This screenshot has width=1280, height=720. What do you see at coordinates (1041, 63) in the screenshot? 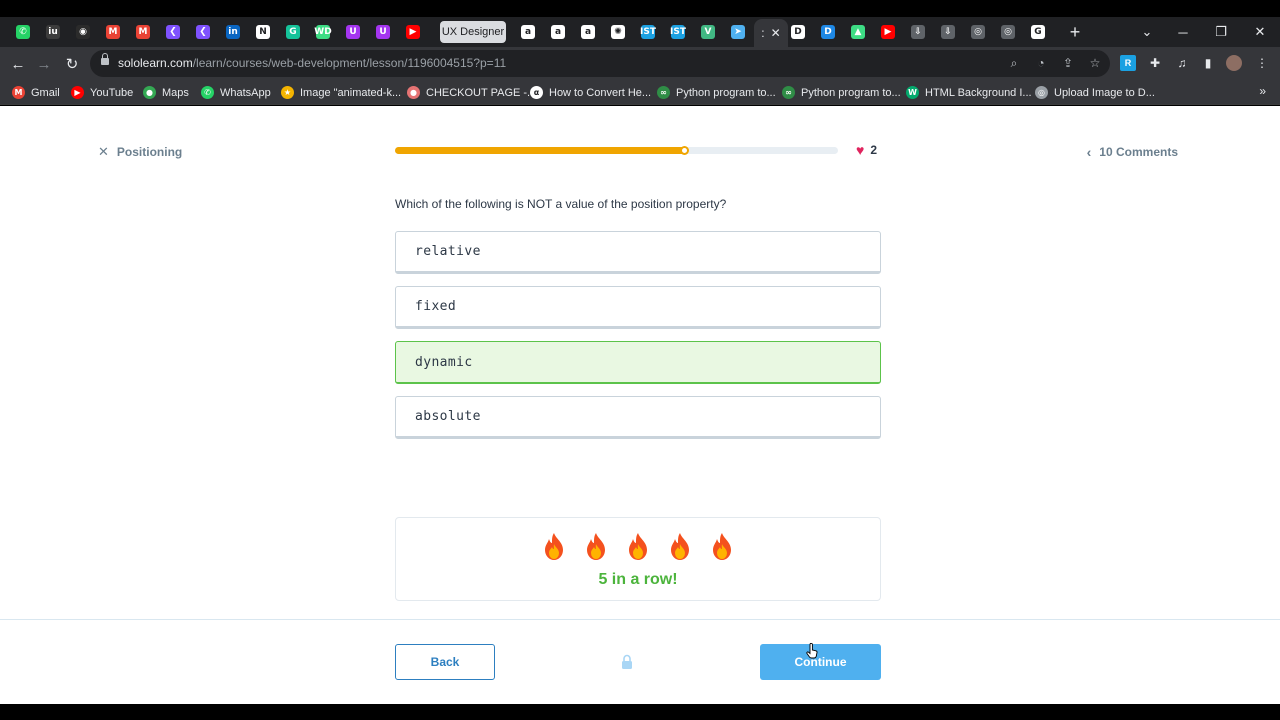
I see `speed-icon: ◔` at bounding box center [1041, 63].